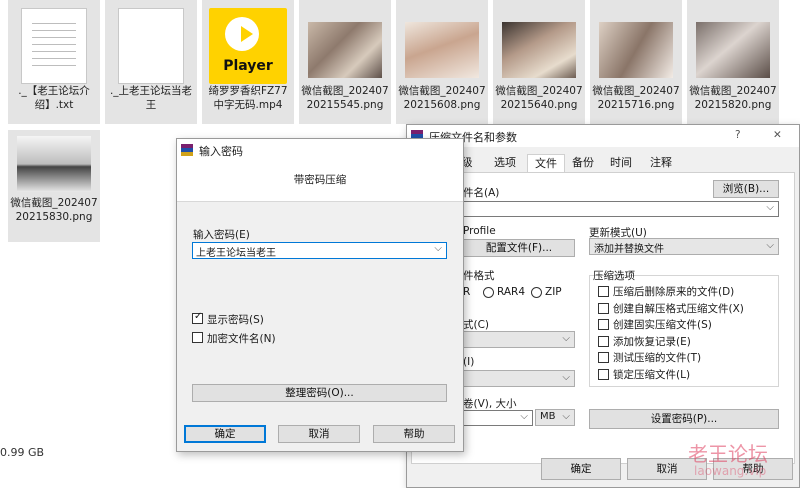  Describe the element at coordinates (546, 163) in the screenshot. I see `tab-files: 文件` at that location.